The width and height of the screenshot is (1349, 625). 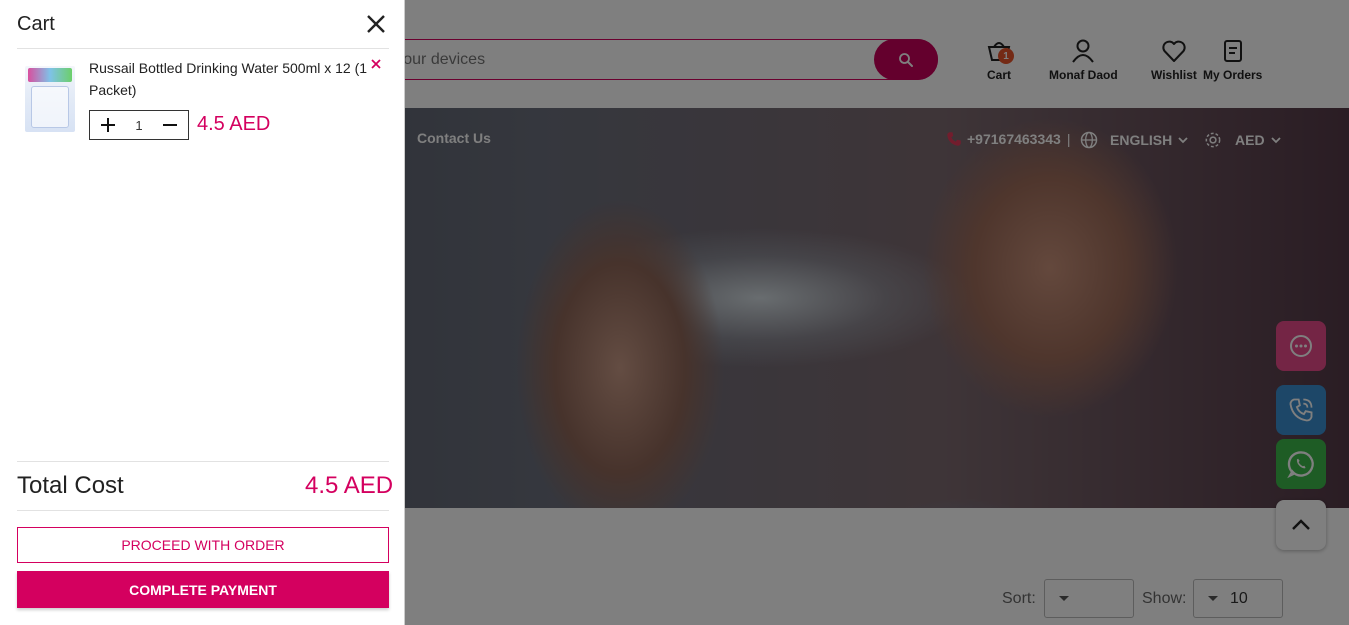 I want to click on cart-title: Cart, so click(x=36, y=24).